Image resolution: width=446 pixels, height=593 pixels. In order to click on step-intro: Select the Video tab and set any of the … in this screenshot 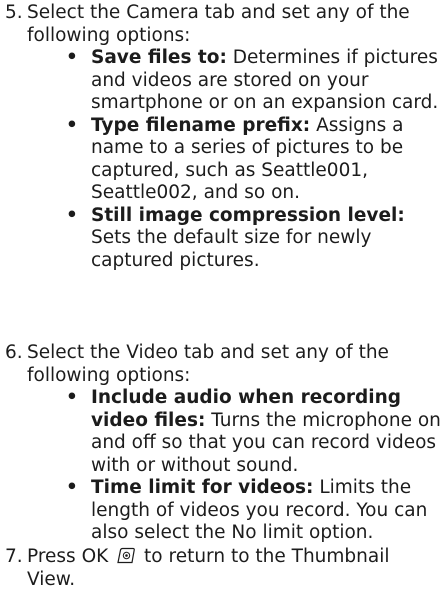, I will do `click(208, 364)`.